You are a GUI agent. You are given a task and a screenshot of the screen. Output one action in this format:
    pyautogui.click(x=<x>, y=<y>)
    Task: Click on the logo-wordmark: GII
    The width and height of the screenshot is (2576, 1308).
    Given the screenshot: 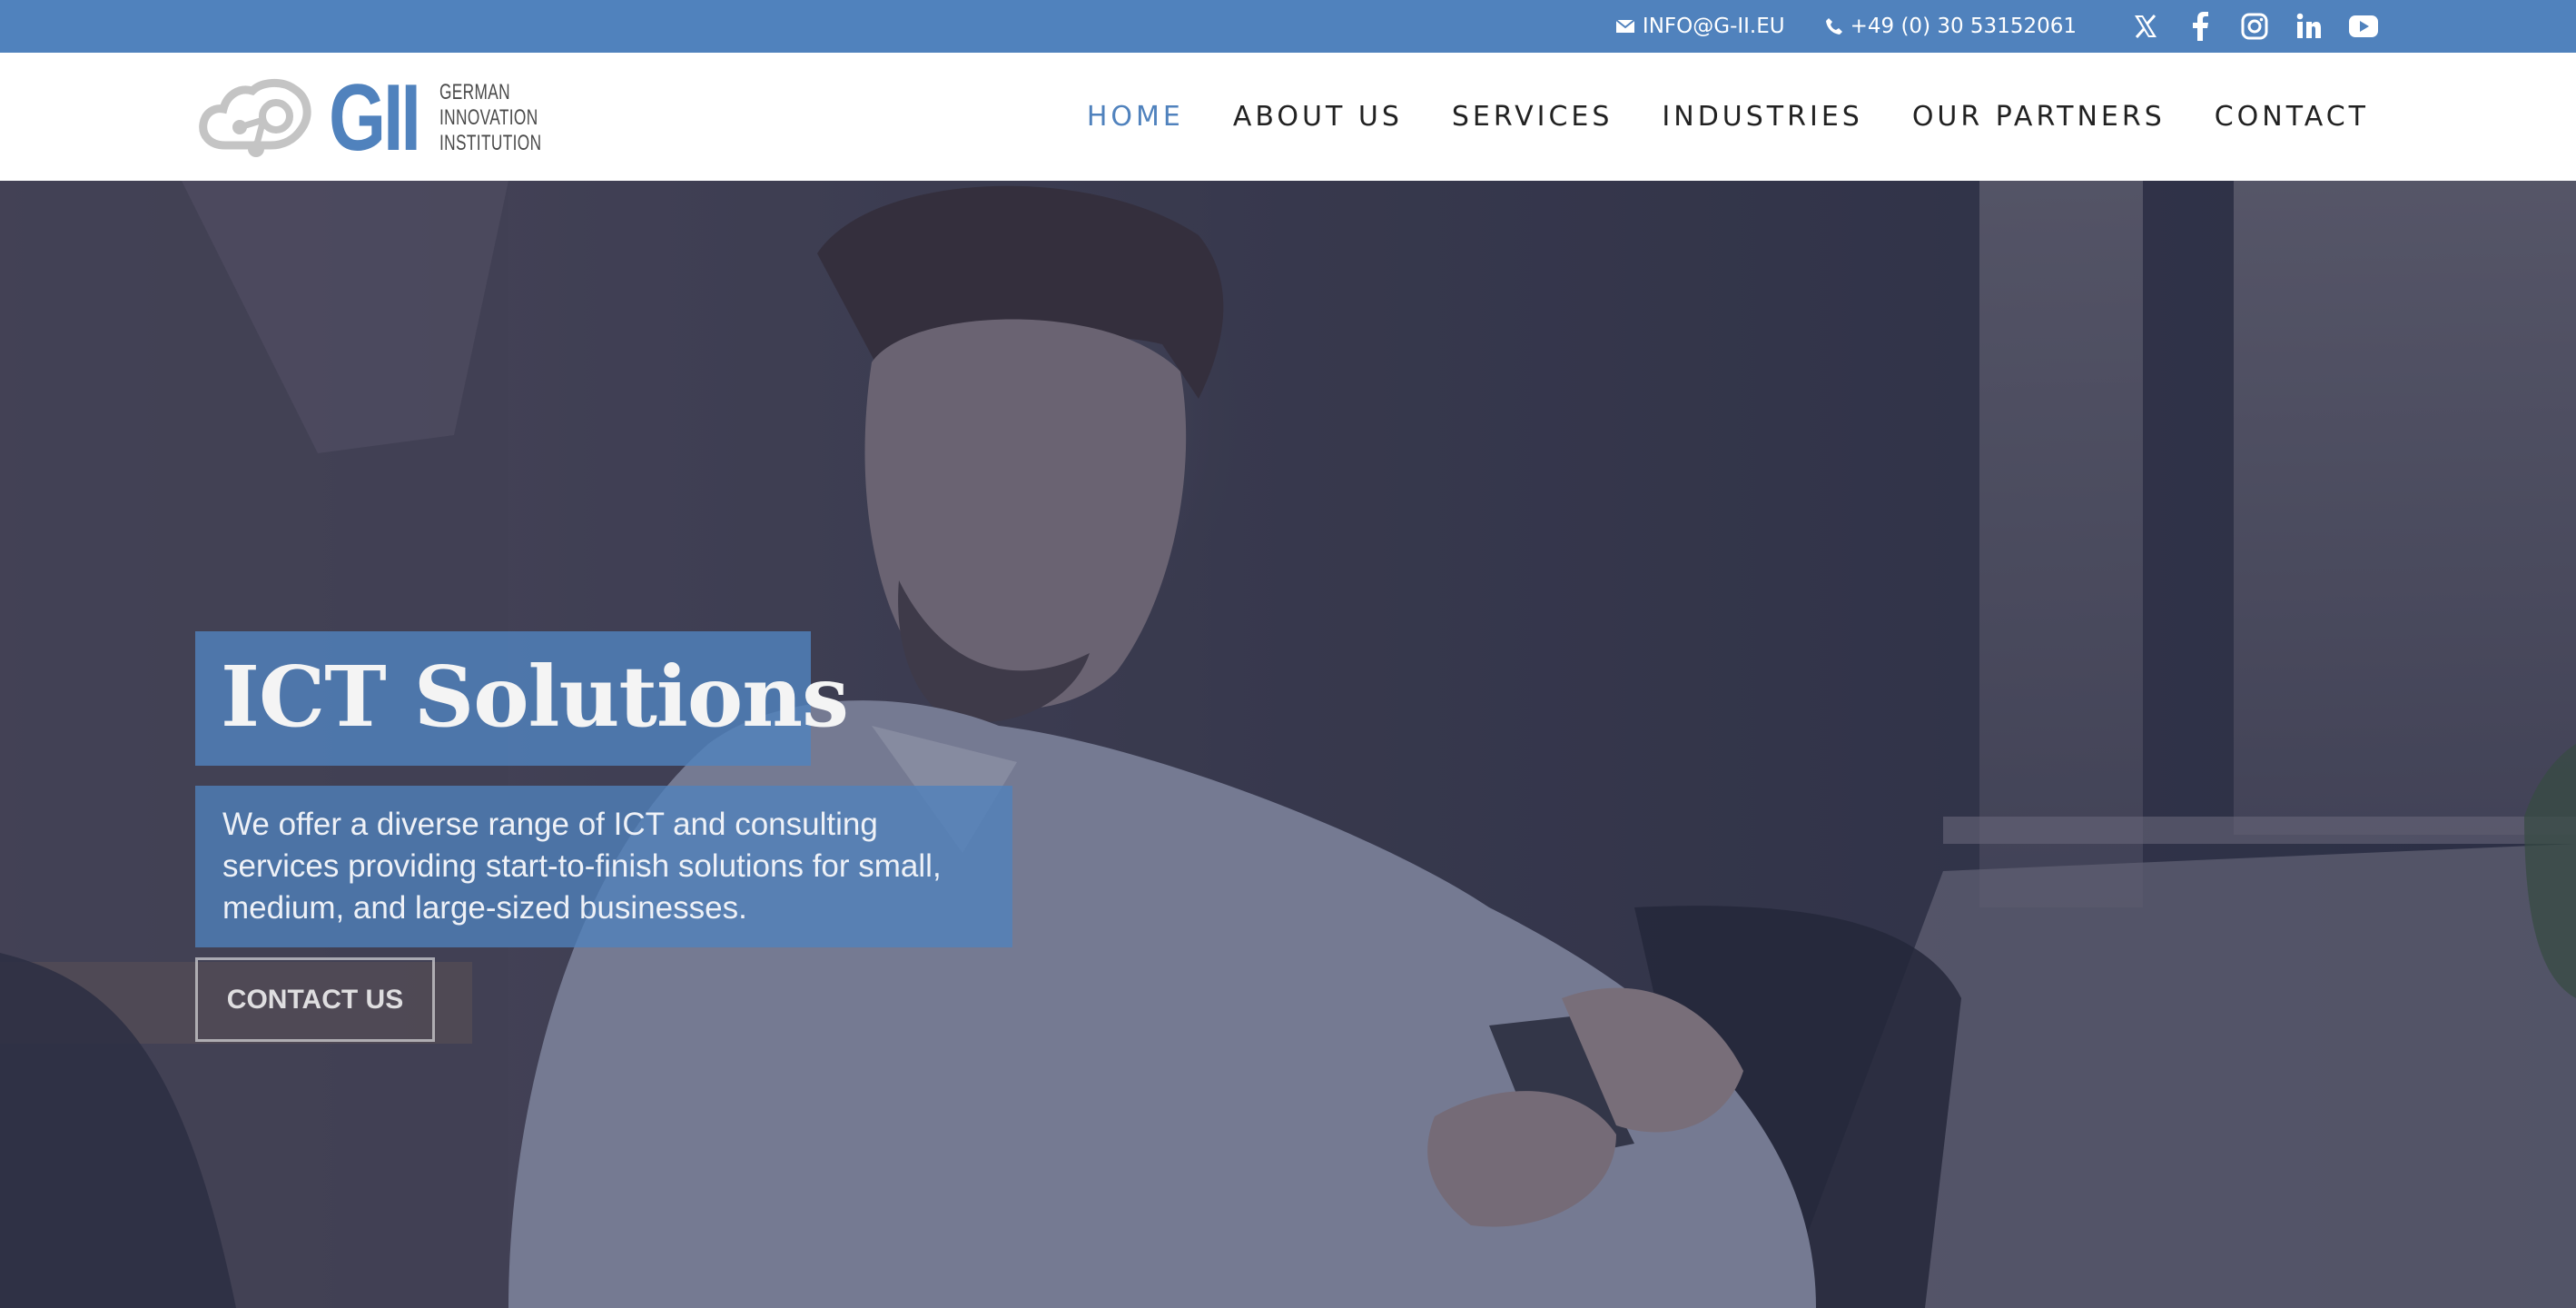 What is the action you would take?
    pyautogui.click(x=375, y=118)
    